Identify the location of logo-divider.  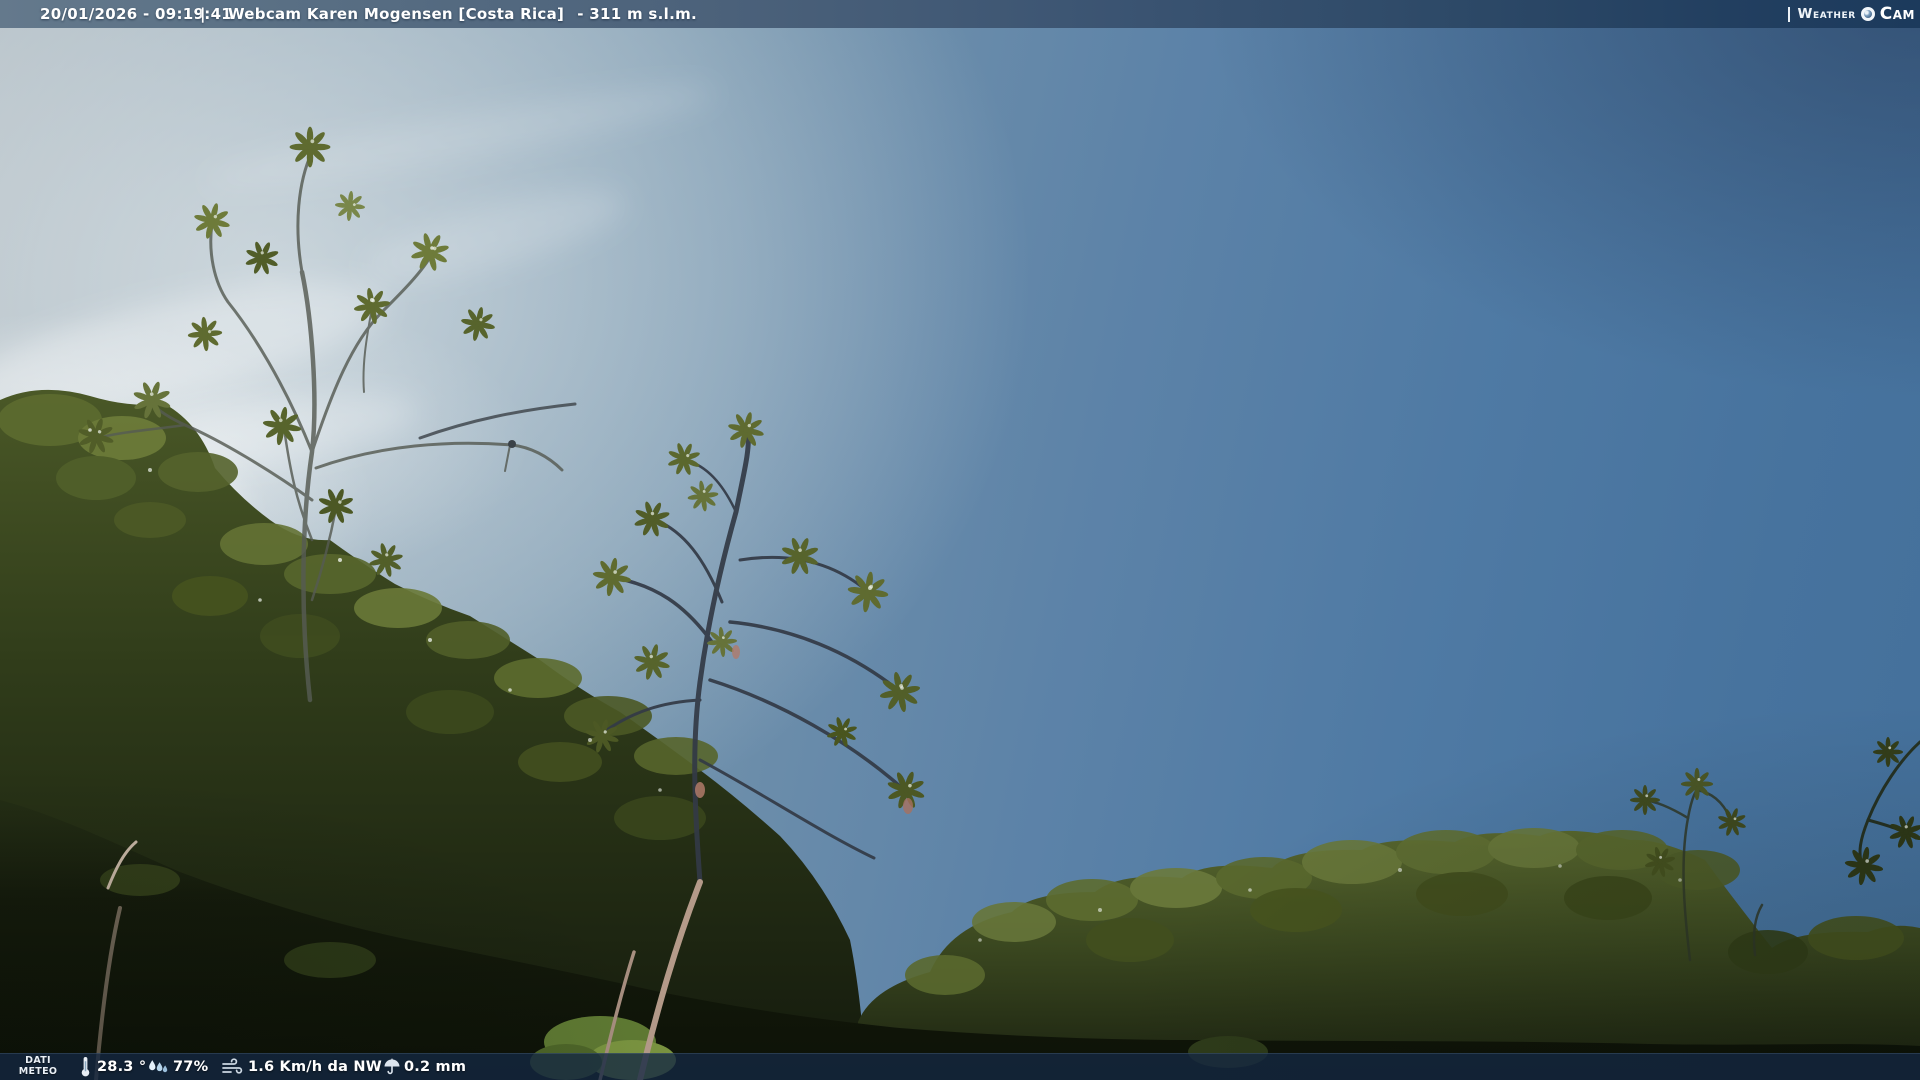
(1788, 14).